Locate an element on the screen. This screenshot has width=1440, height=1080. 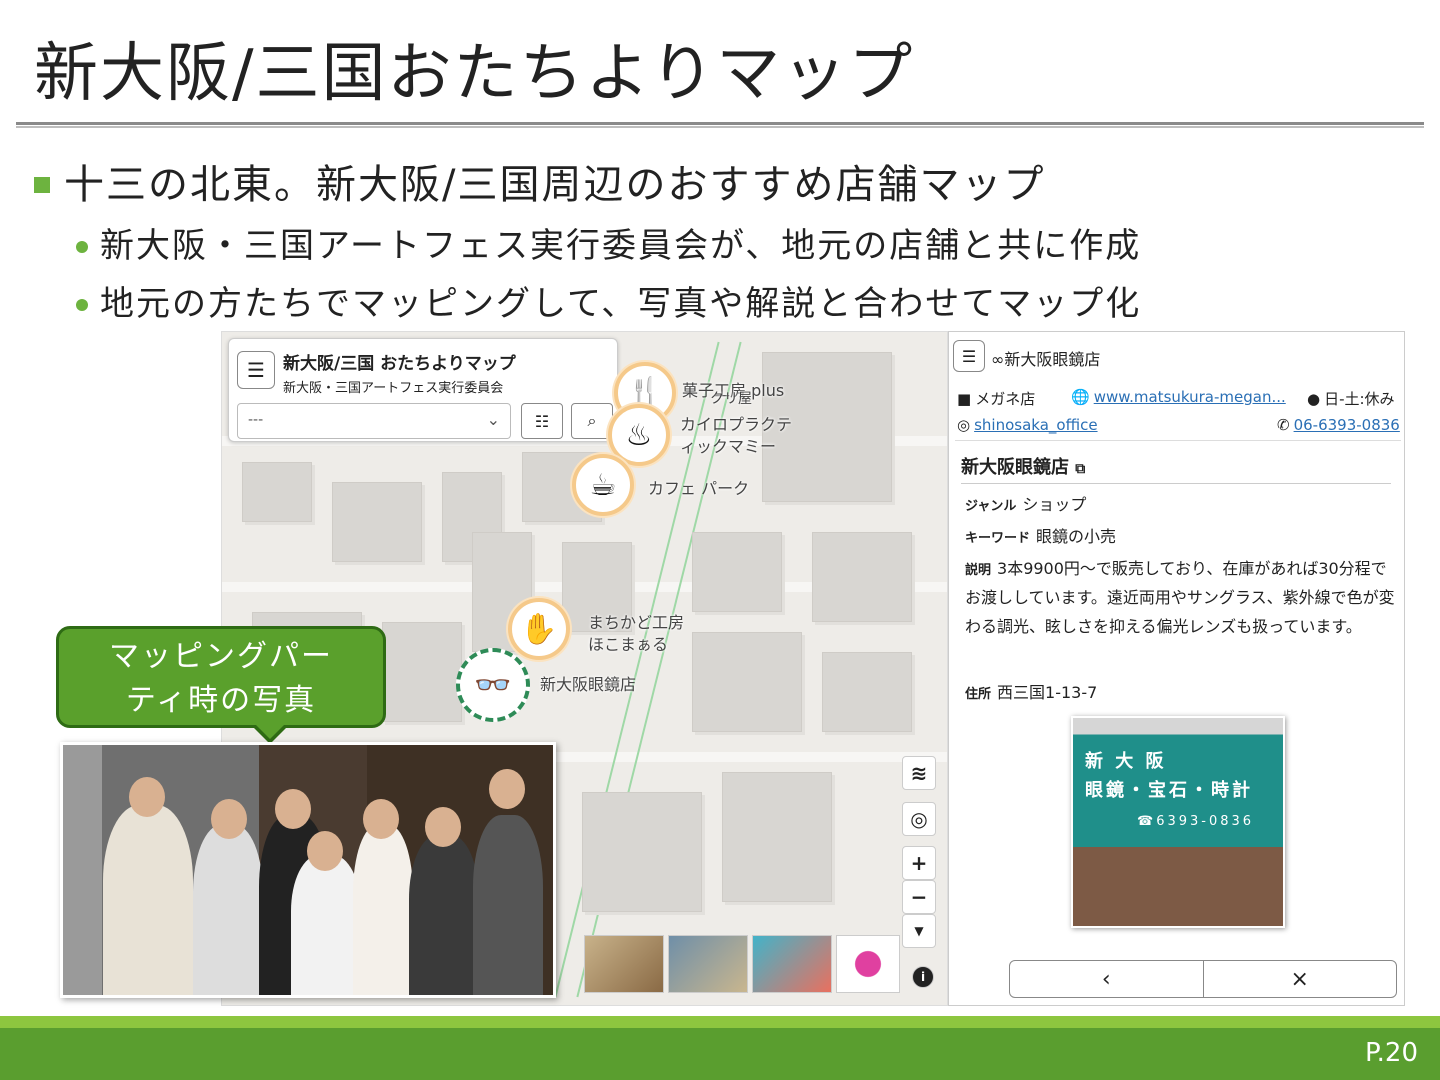
sub-bullet: 地元の方たちでマッピングして、写真や解説と合わせてマップ化 is located at coordinates (608, 300).